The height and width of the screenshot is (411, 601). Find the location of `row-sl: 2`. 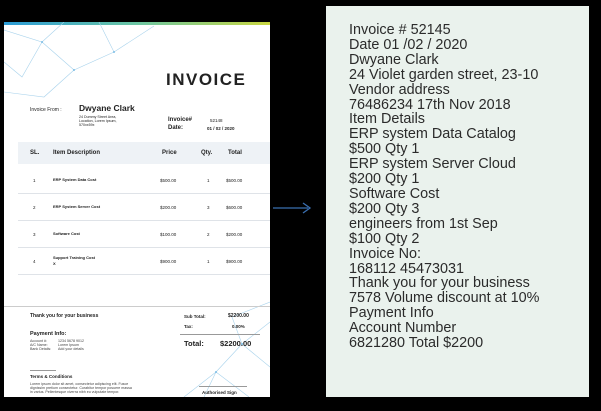

row-sl: 2 is located at coordinates (34, 207).